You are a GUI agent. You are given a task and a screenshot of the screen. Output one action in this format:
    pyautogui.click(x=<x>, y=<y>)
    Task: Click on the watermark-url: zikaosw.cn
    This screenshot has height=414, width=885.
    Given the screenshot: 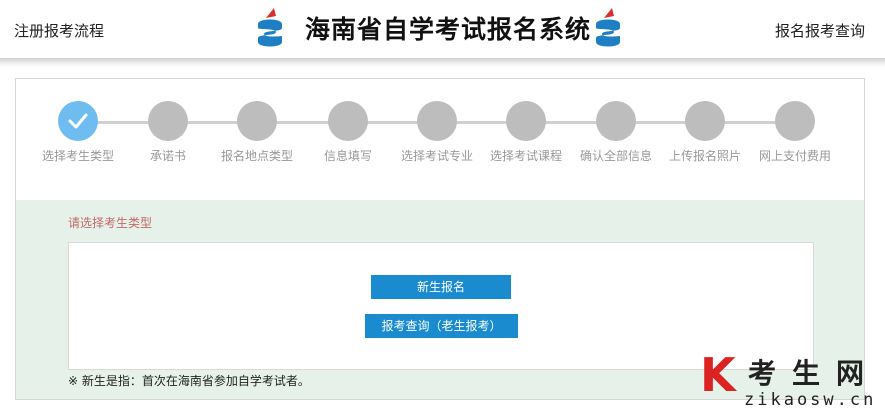 What is the action you would take?
    pyautogui.click(x=810, y=400)
    